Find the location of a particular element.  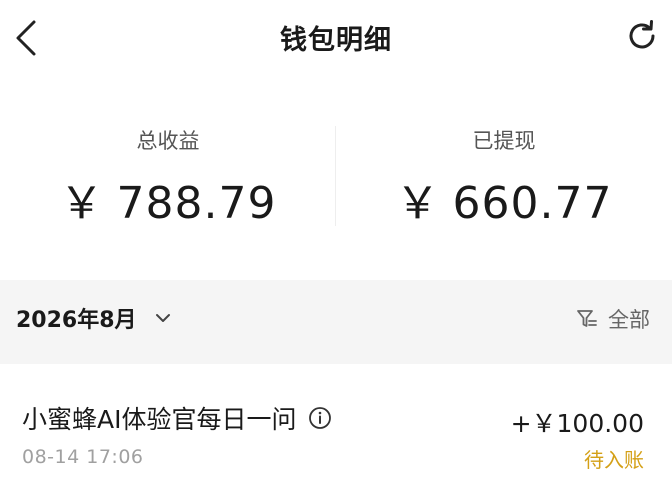

record-time: 08-14 17:06 is located at coordinates (83, 457).